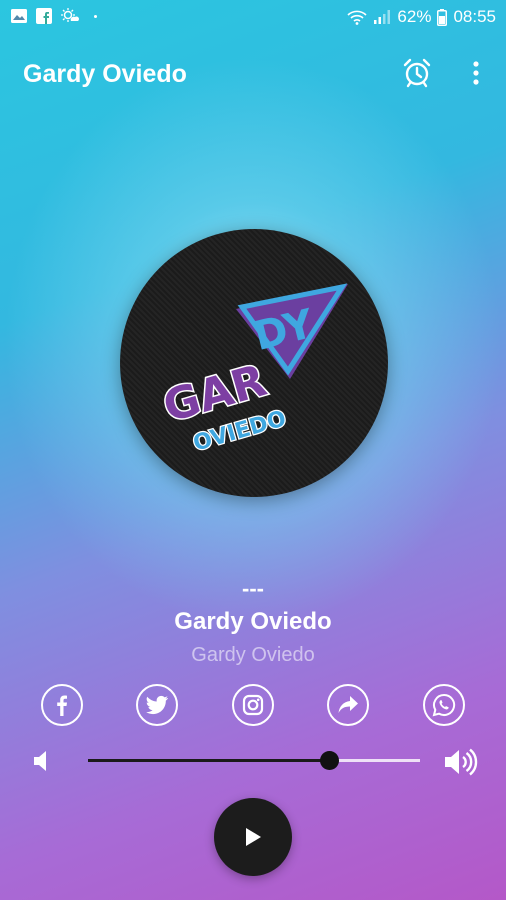  I want to click on volume-low-icon, so click(40, 761).